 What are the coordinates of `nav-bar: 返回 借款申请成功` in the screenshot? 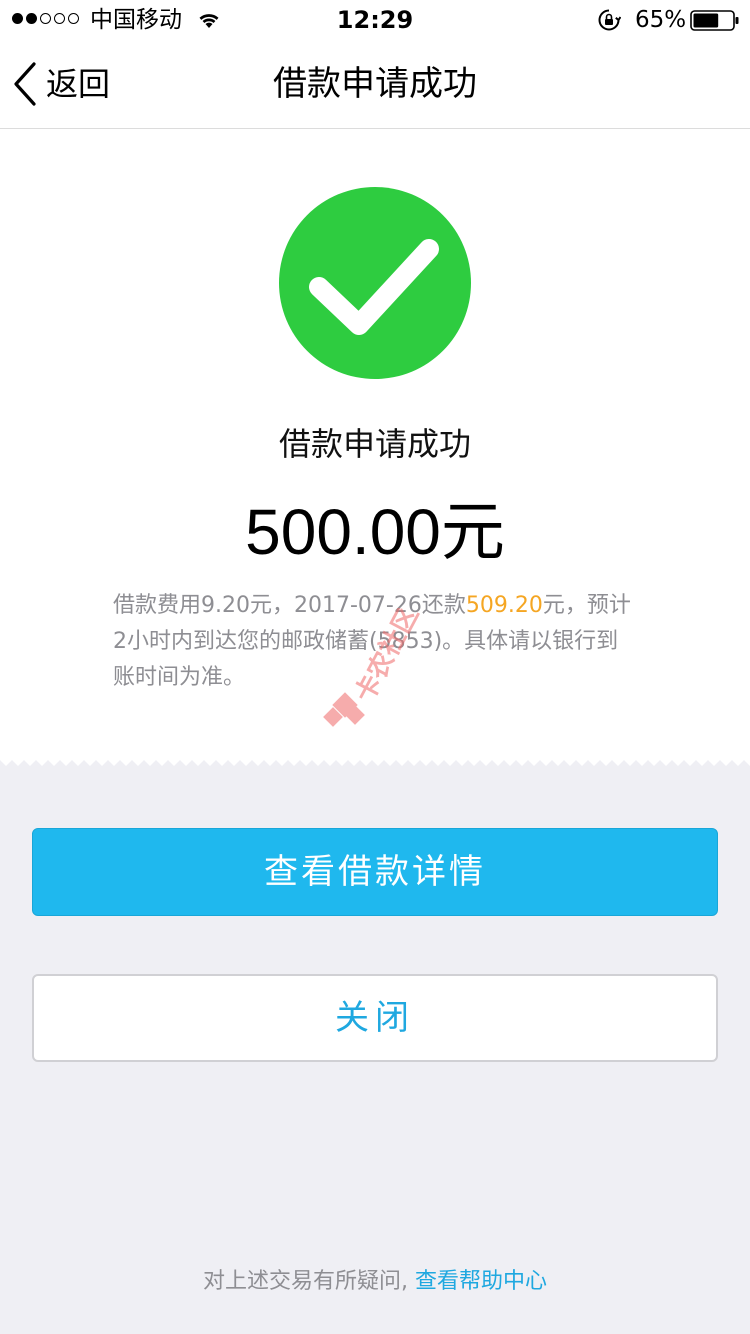 It's located at (375, 84).